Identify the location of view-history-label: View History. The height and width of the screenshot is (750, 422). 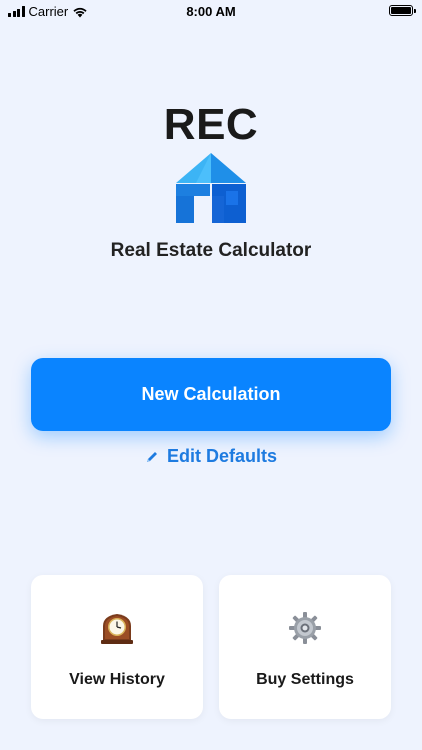
(117, 679).